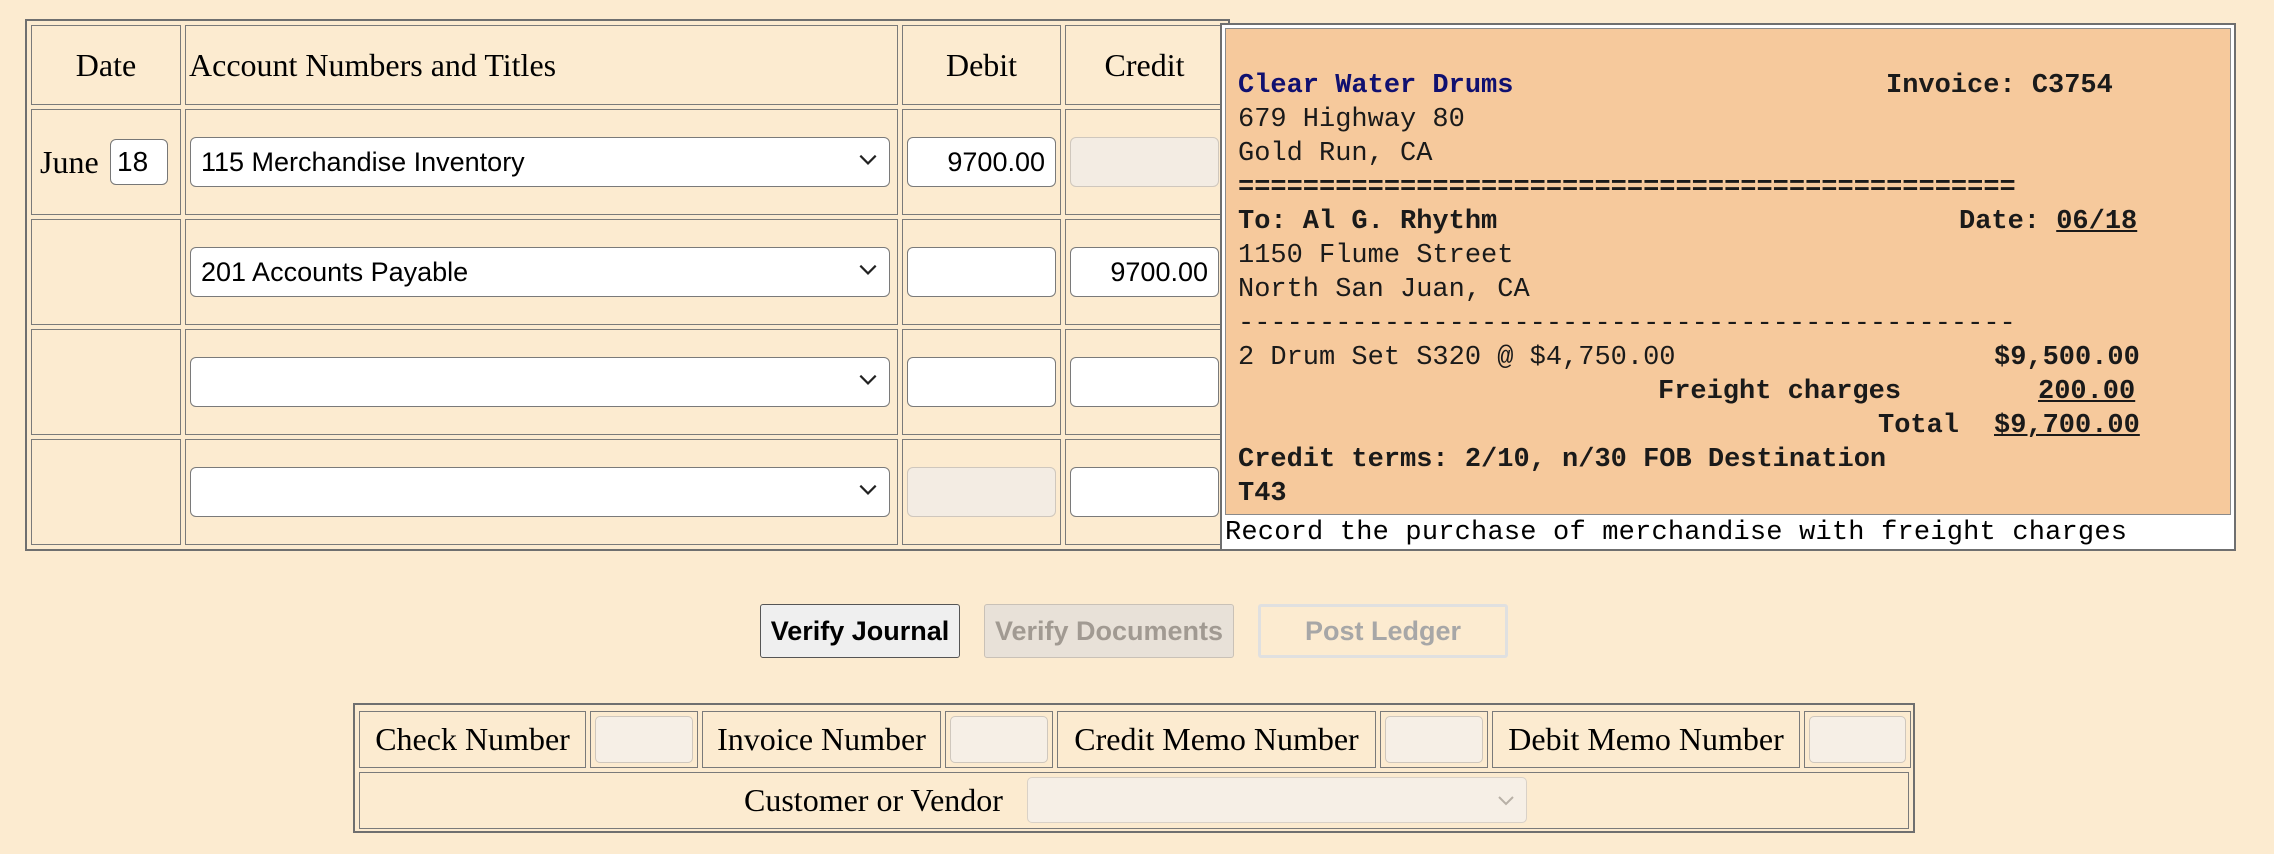 The width and height of the screenshot is (2274, 854). I want to click on total-amount: $9,700.00, so click(2067, 426).